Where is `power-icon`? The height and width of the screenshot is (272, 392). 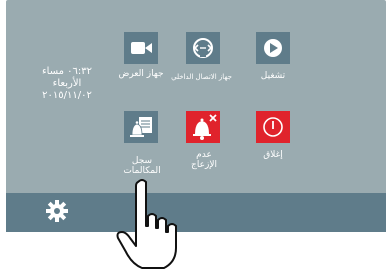 power-icon is located at coordinates (273, 127).